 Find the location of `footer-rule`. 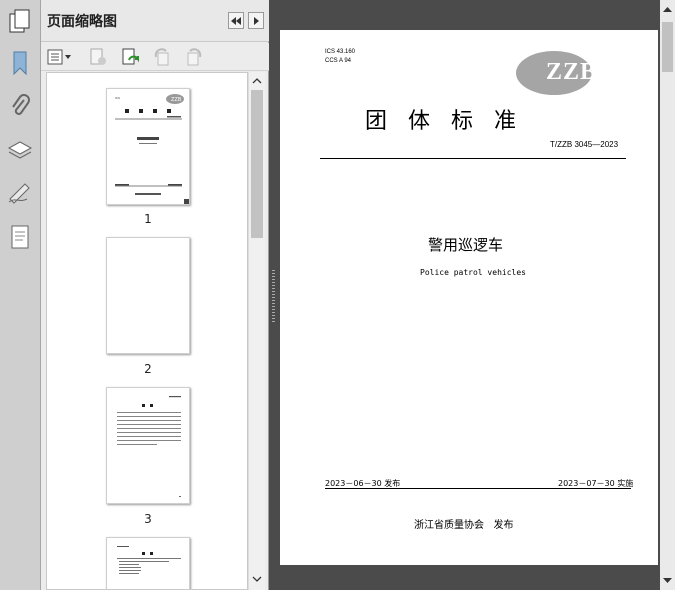

footer-rule is located at coordinates (478, 488).